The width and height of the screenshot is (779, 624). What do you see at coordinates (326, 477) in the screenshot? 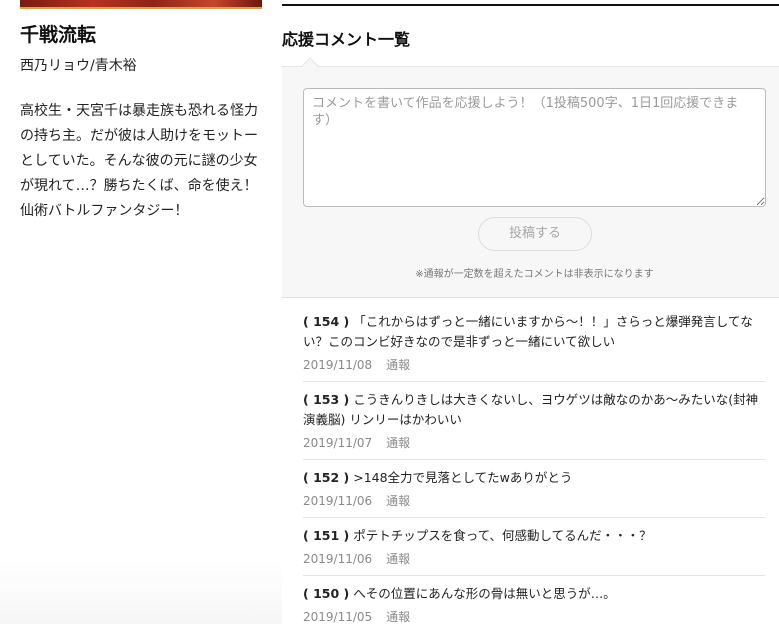
I see `comment-number: ( 152 )` at bounding box center [326, 477].